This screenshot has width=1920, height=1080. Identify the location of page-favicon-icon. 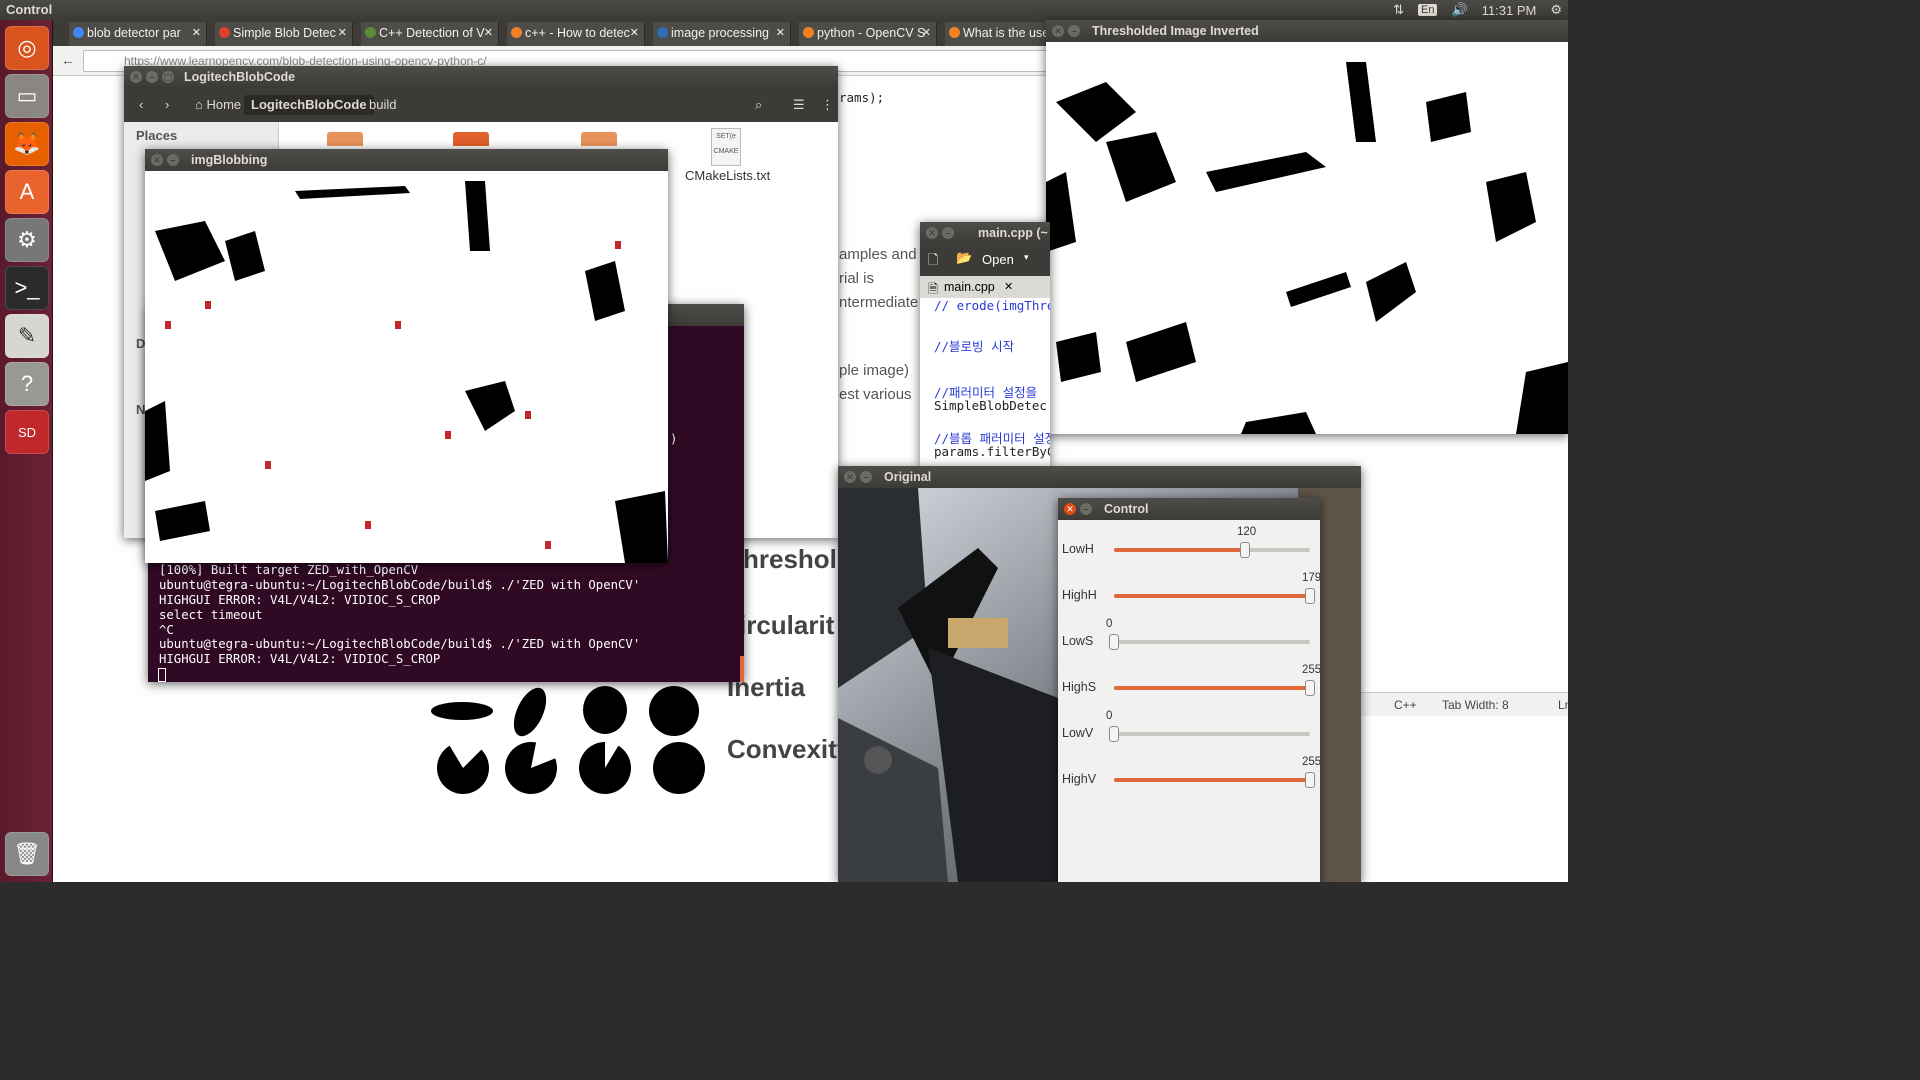
(662, 32).